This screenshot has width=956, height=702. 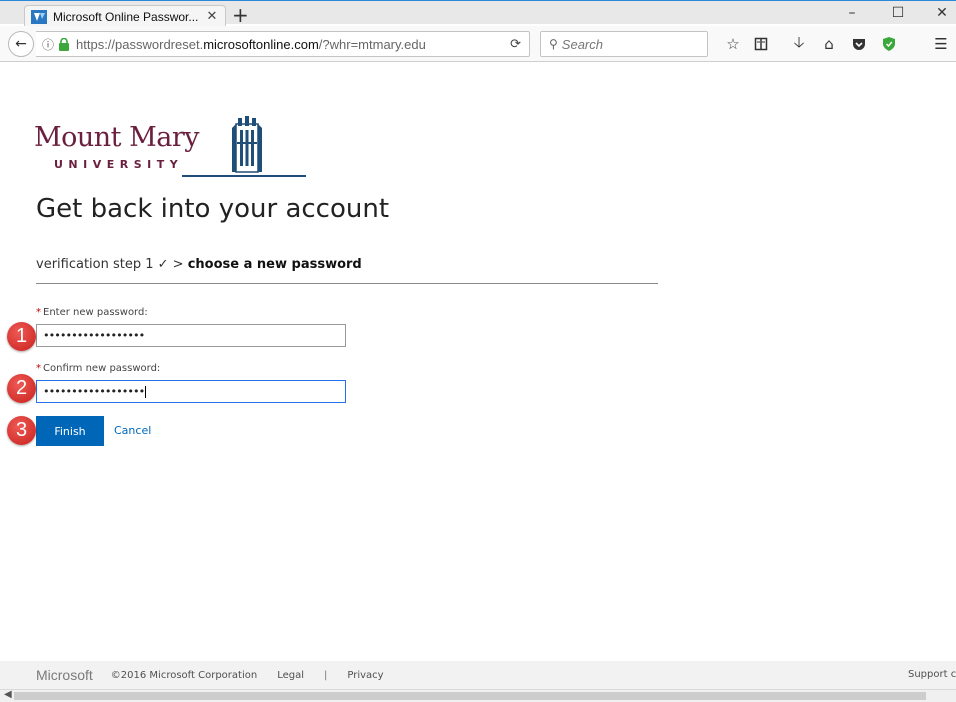 What do you see at coordinates (48, 44) in the screenshot?
I see `info-icon: ⓘ` at bounding box center [48, 44].